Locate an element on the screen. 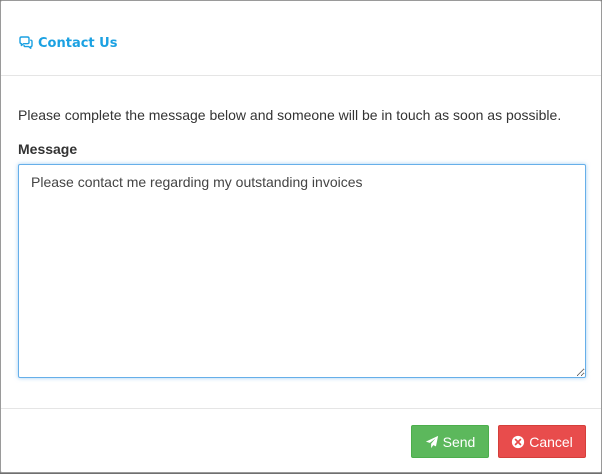 This screenshot has width=602, height=474. modal-footer: Send Cancel is located at coordinates (301, 441).